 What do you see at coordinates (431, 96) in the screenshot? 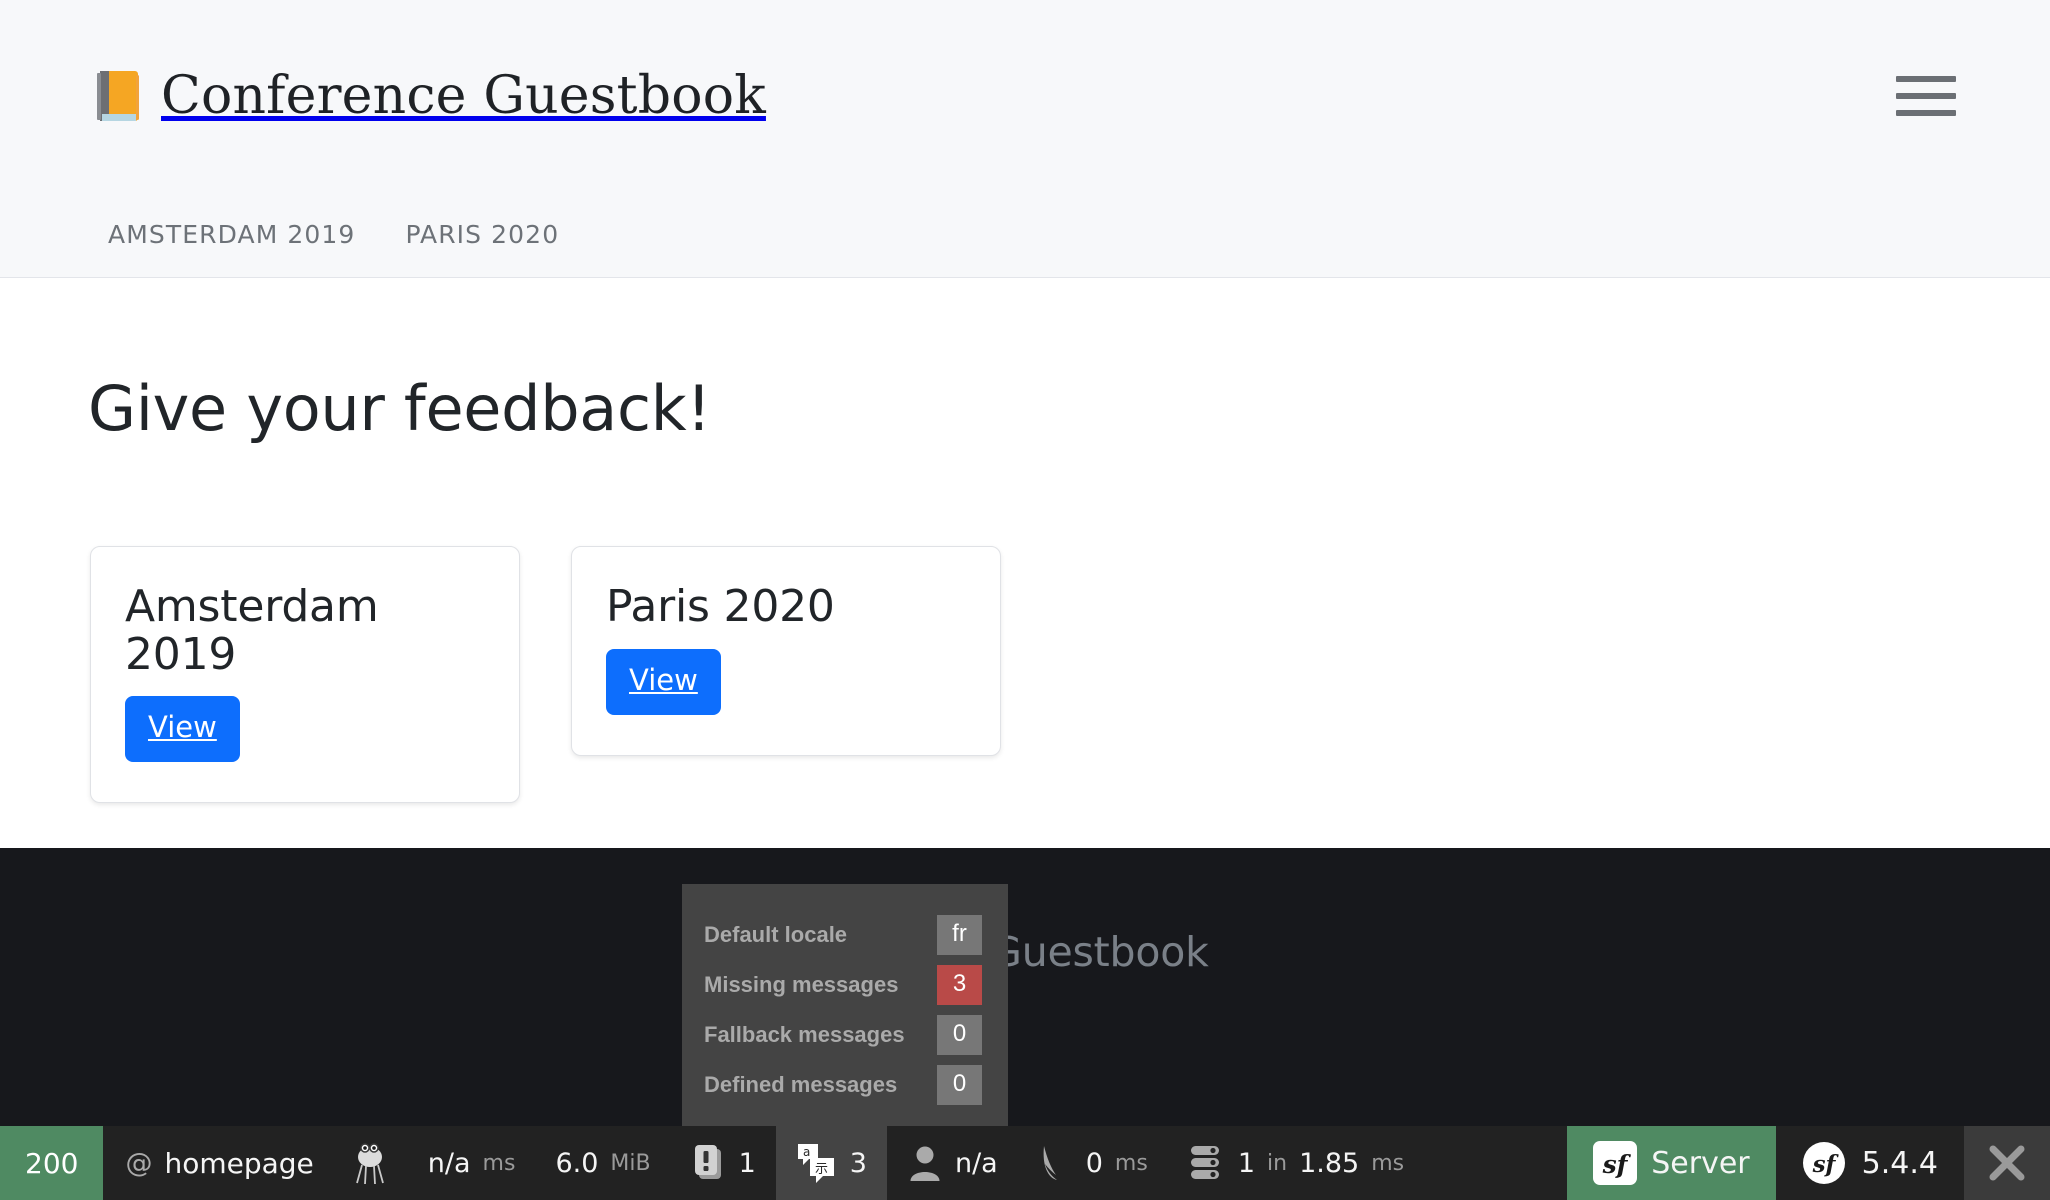
I see `brand-link: Conference Guestbook` at bounding box center [431, 96].